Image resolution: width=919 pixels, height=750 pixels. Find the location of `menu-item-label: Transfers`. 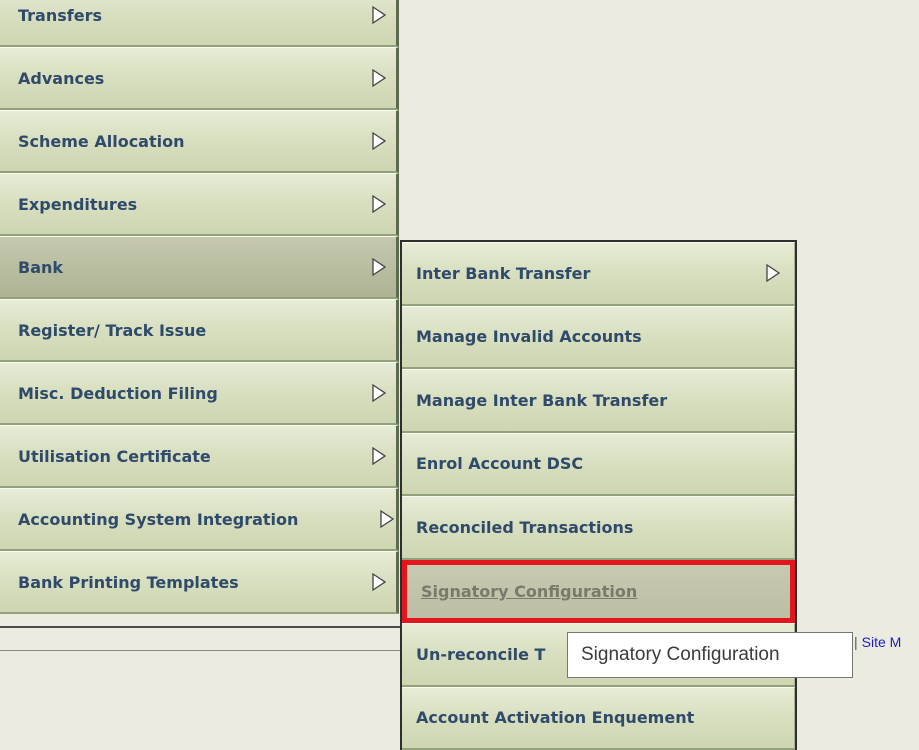

menu-item-label: Transfers is located at coordinates (60, 15).